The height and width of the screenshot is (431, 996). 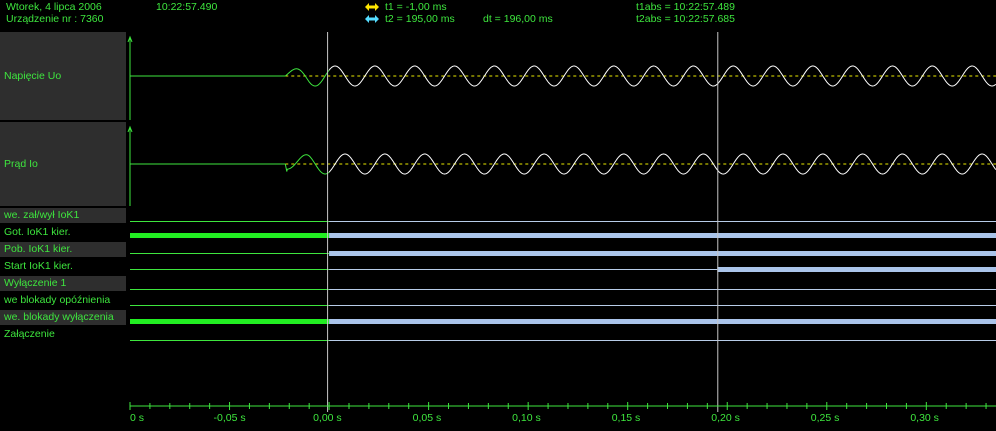 I want to click on time-axis-tick-label: 0,05 s, so click(x=427, y=418).